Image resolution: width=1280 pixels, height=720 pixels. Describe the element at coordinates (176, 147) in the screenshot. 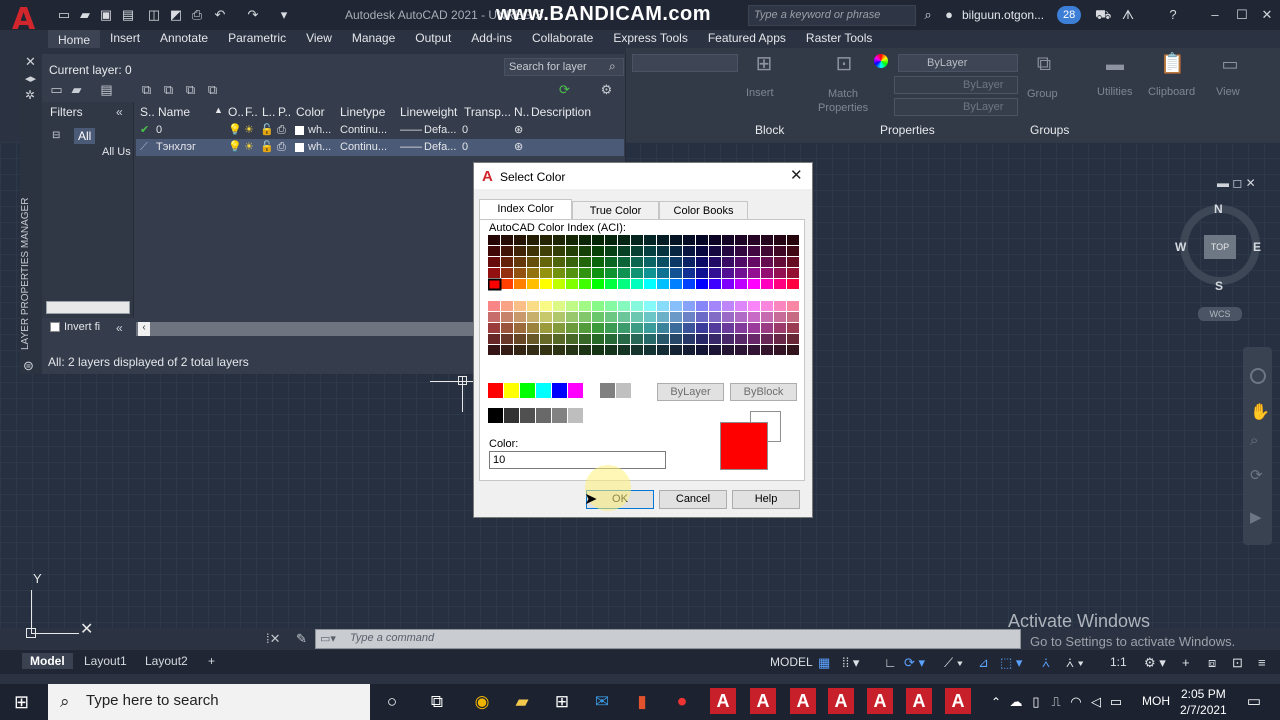

I see `layer-name: Тэнхлэг` at that location.